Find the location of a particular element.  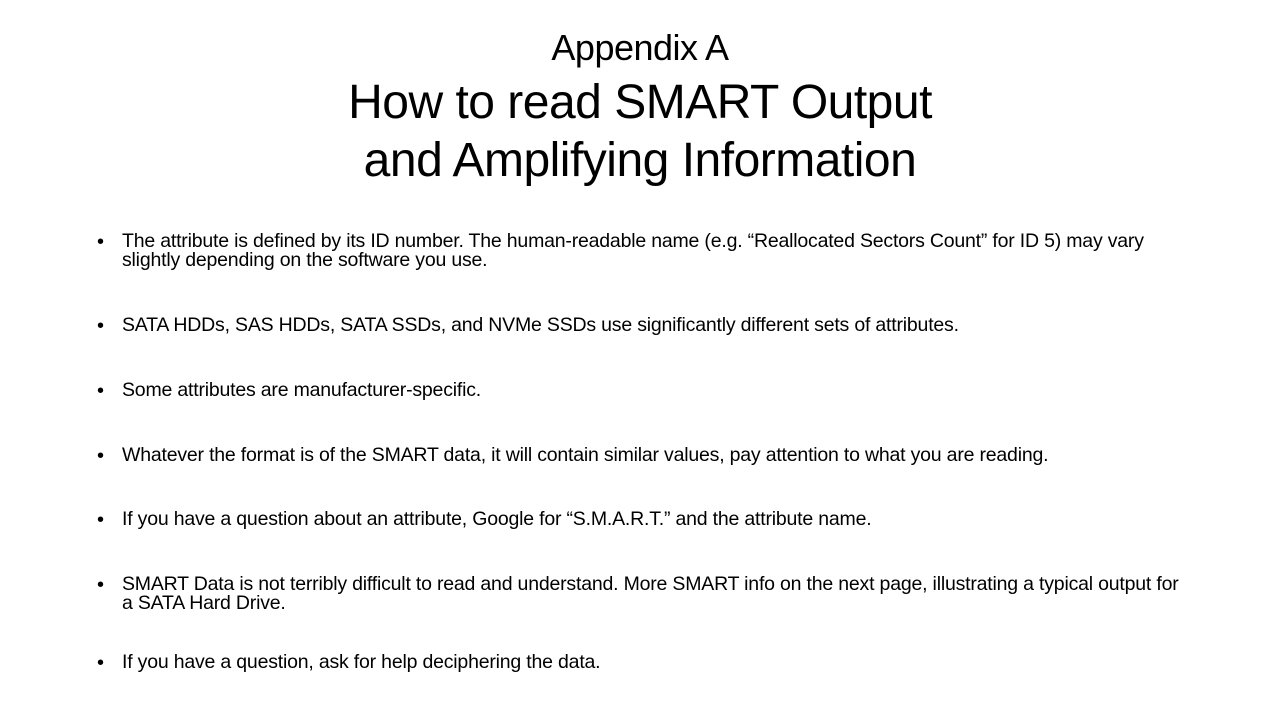

appendix-label: Appendix A is located at coordinates (640, 47).